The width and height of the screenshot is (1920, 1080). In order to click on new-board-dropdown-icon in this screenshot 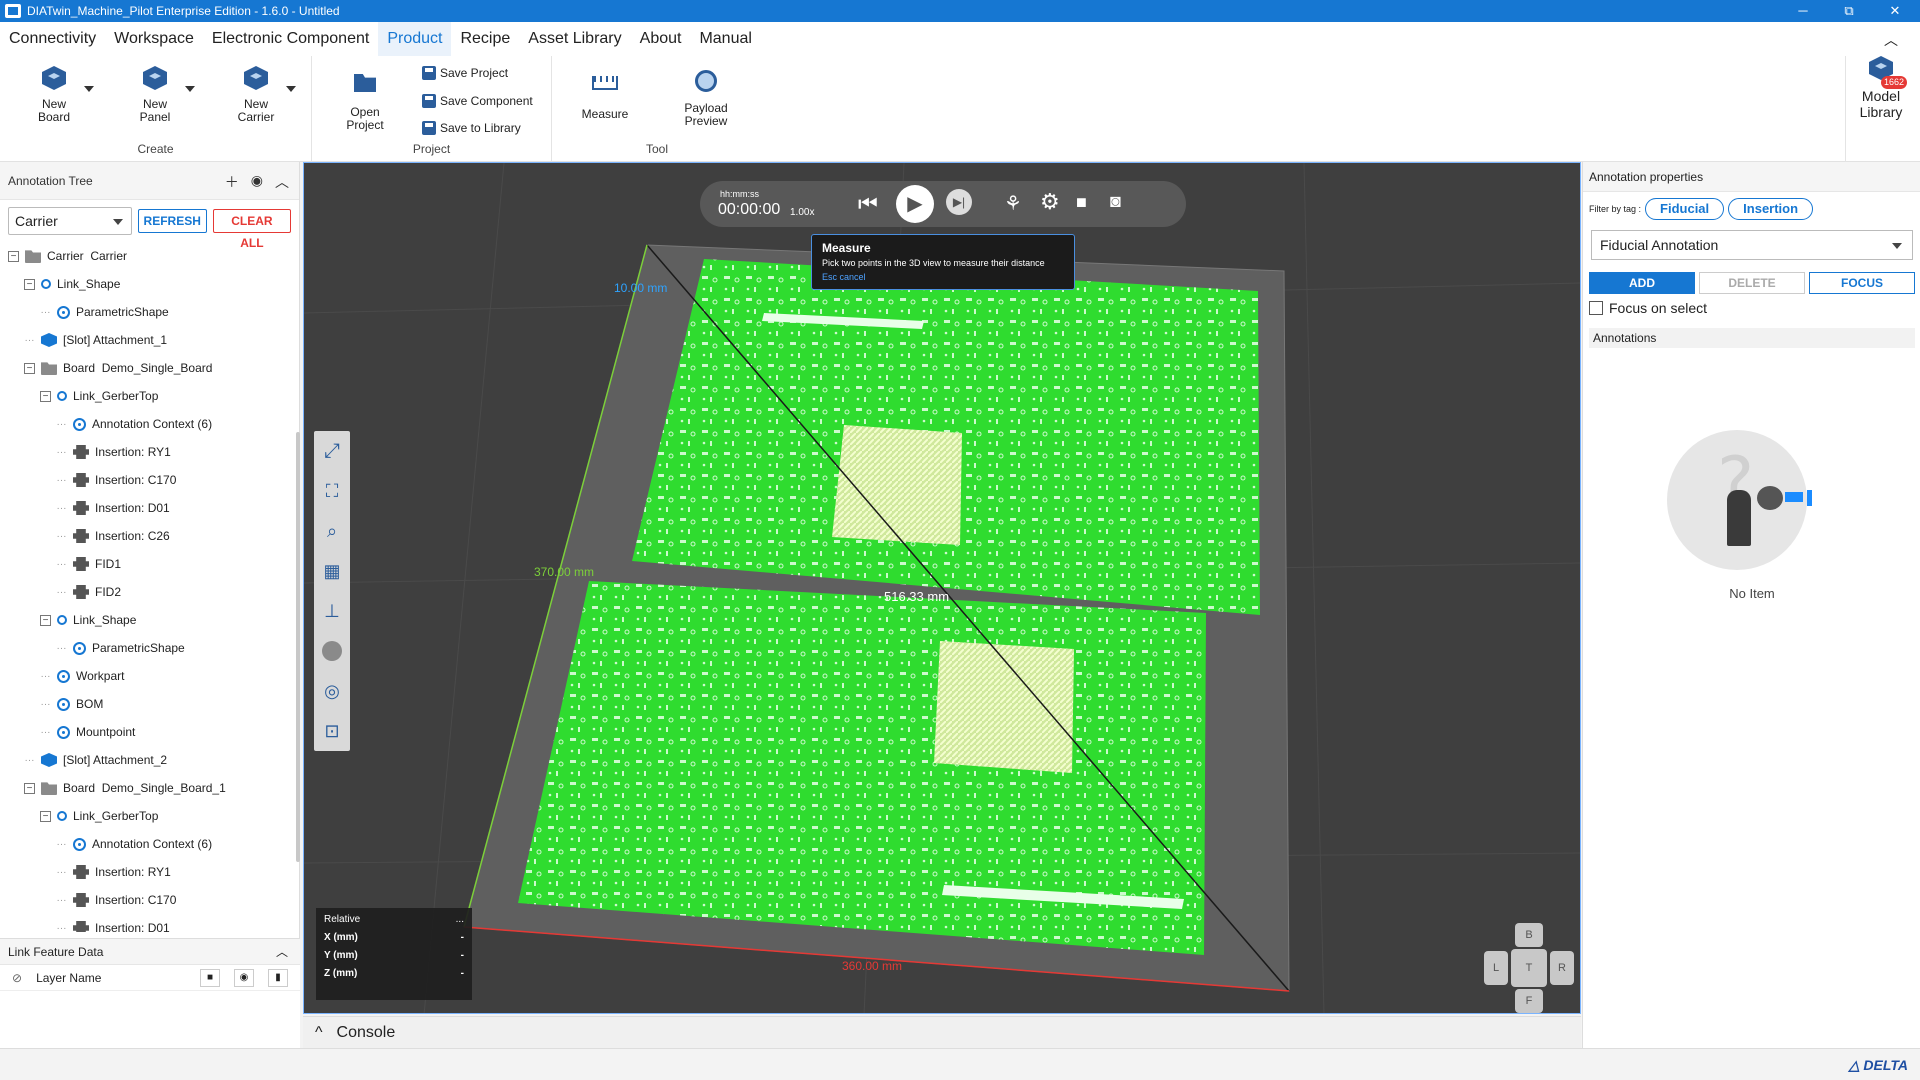, I will do `click(89, 89)`.